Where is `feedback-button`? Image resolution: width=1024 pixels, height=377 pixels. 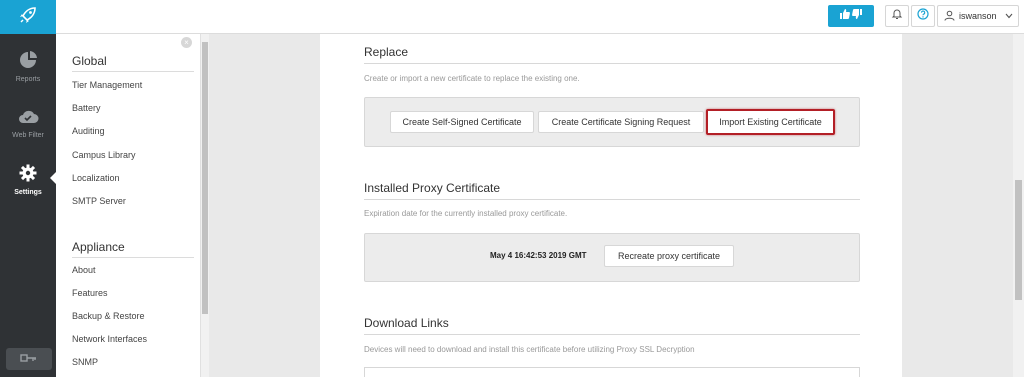 feedback-button is located at coordinates (851, 16).